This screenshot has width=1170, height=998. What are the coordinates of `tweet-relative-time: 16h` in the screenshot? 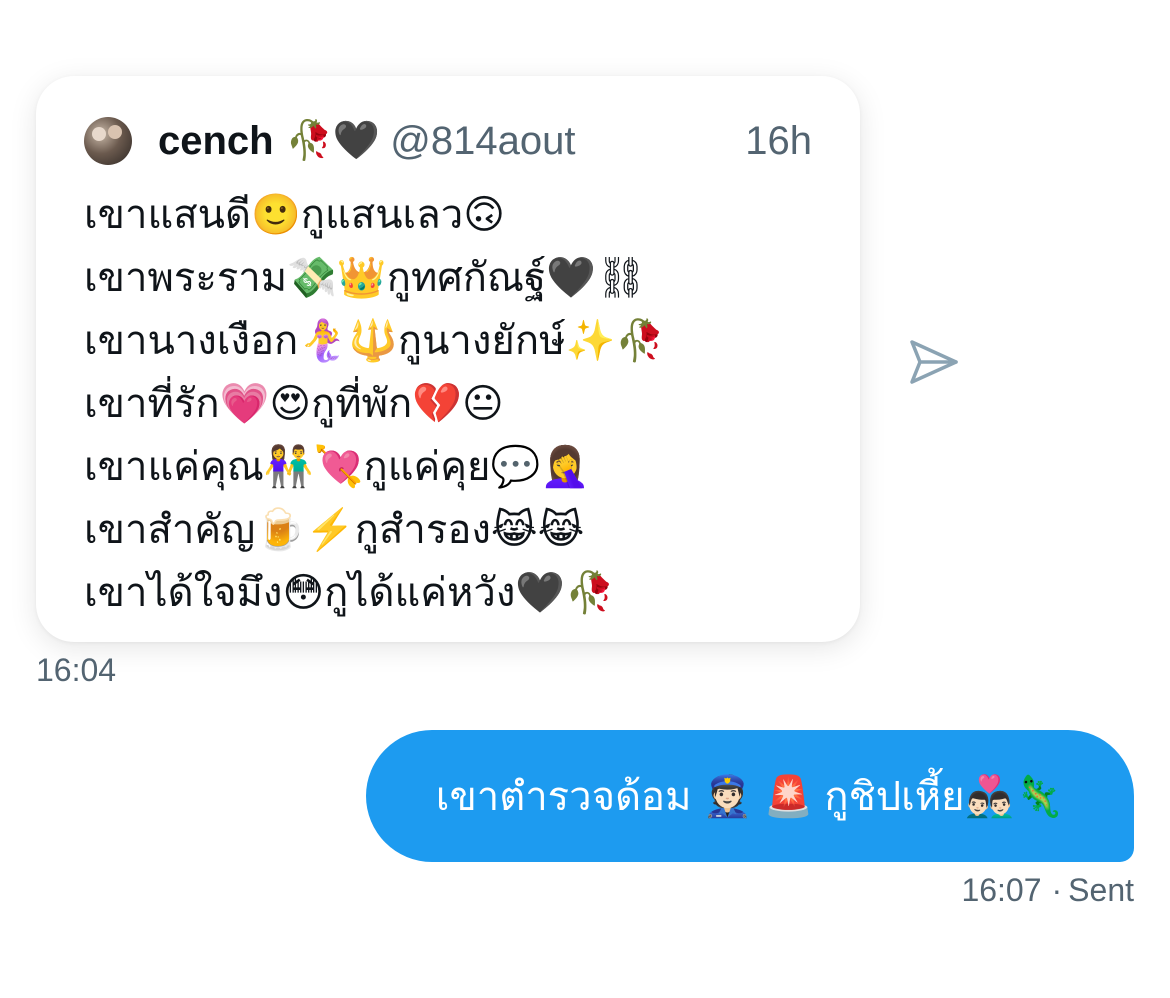 It's located at (778, 140).